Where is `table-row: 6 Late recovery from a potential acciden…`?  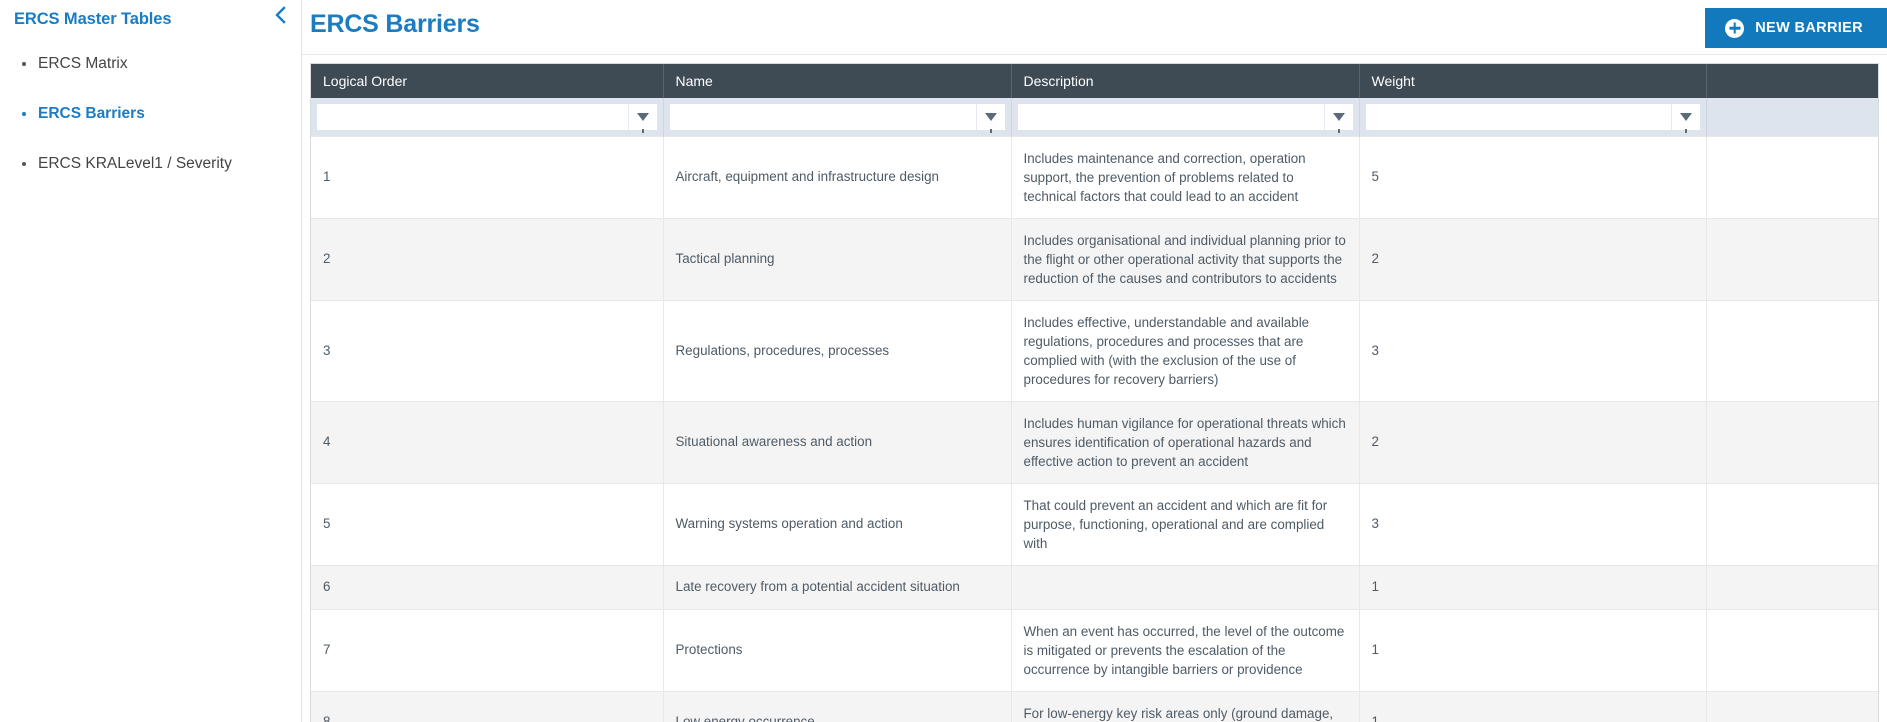
table-row: 6 Late recovery from a potential acciden… is located at coordinates (1094, 587).